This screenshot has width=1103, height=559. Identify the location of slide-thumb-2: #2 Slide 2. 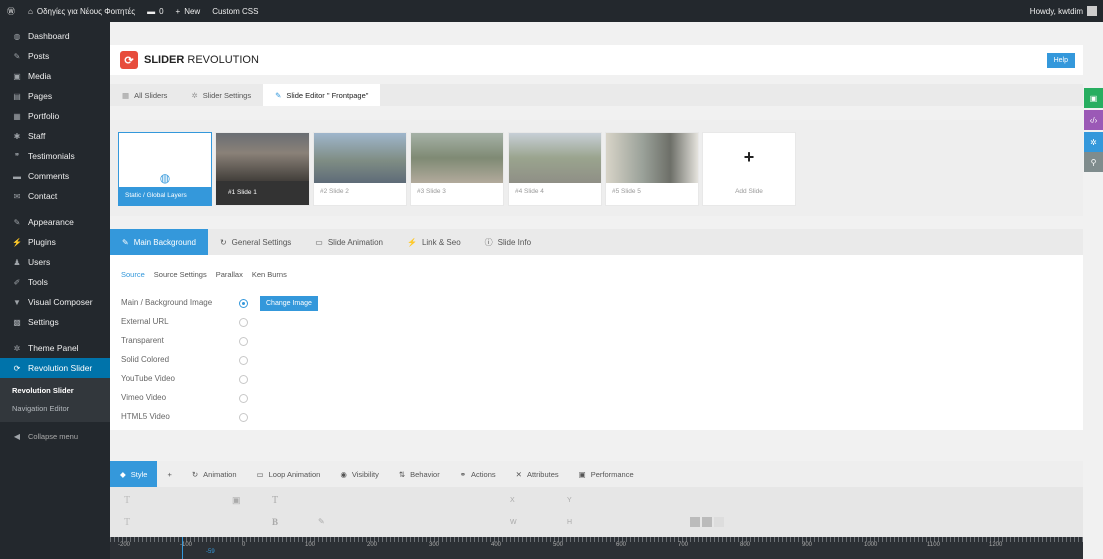
(360, 169).